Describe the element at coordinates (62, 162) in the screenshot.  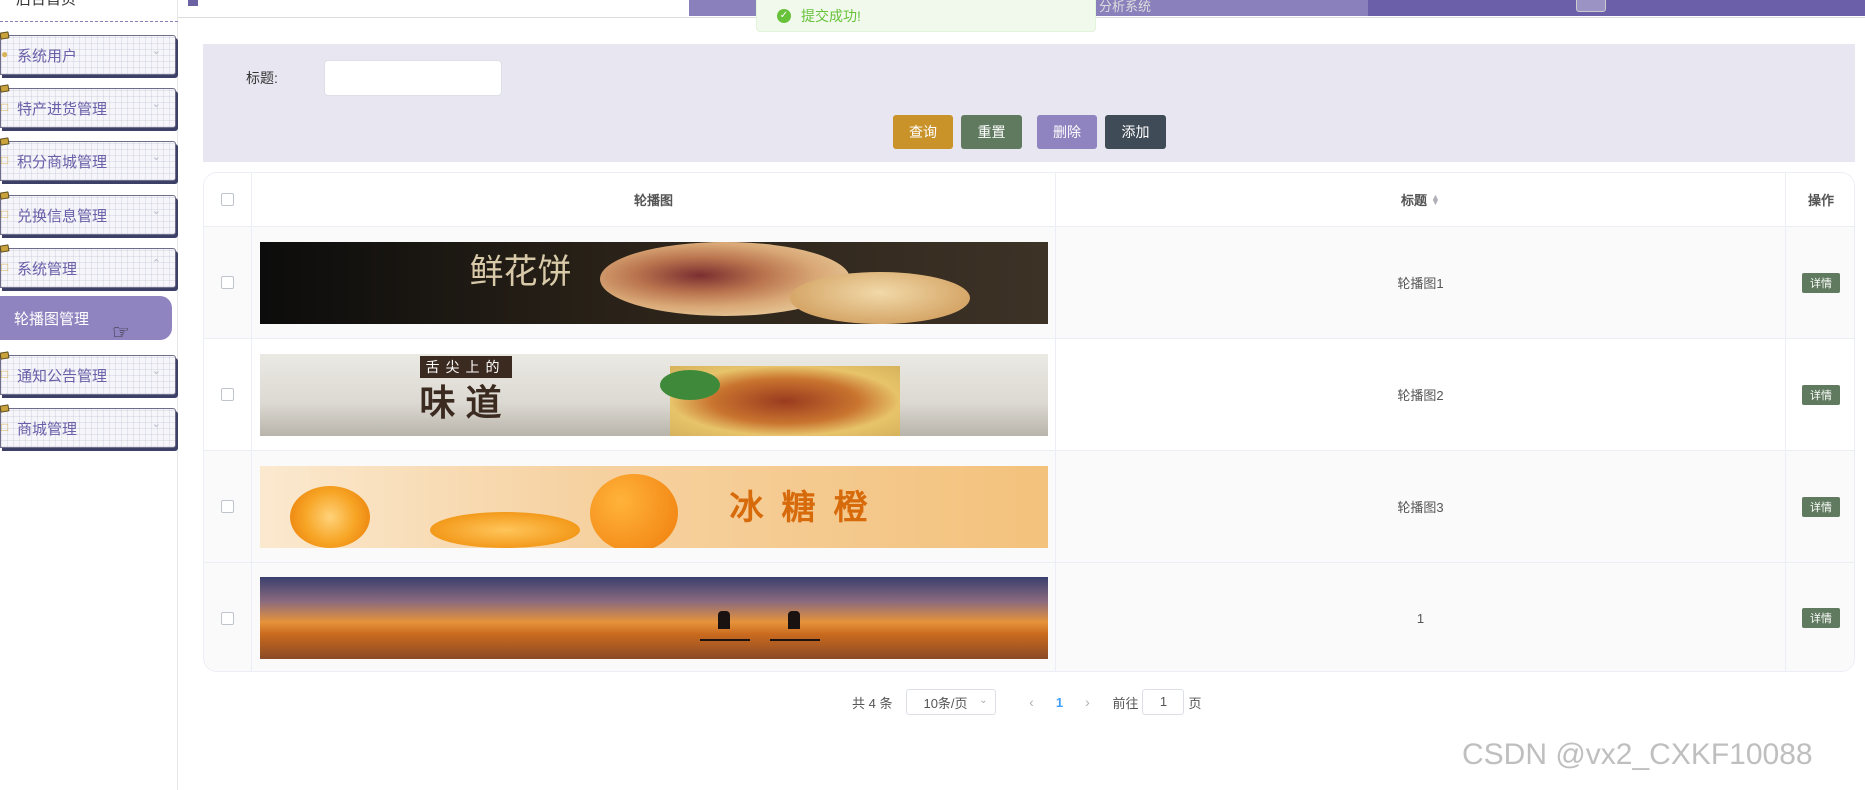
I see `sidebar-item-label: 积分商城管理` at that location.